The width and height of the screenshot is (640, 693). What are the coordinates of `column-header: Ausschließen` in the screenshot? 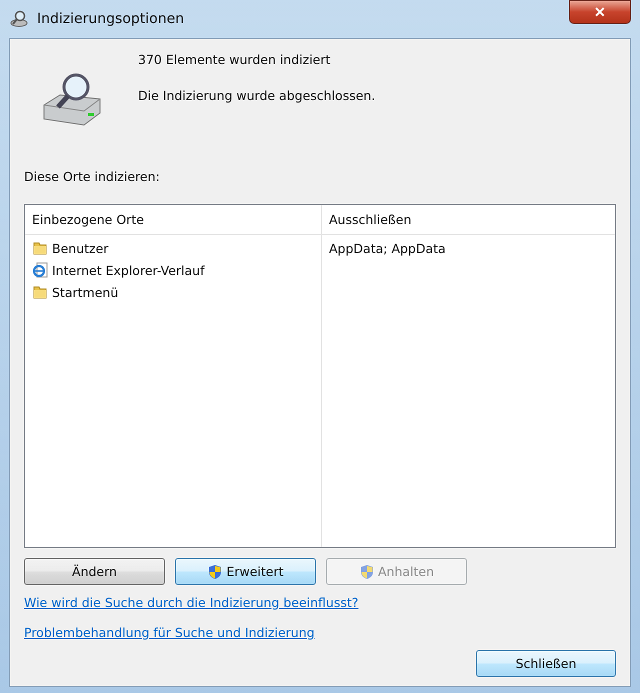 It's located at (468, 219).